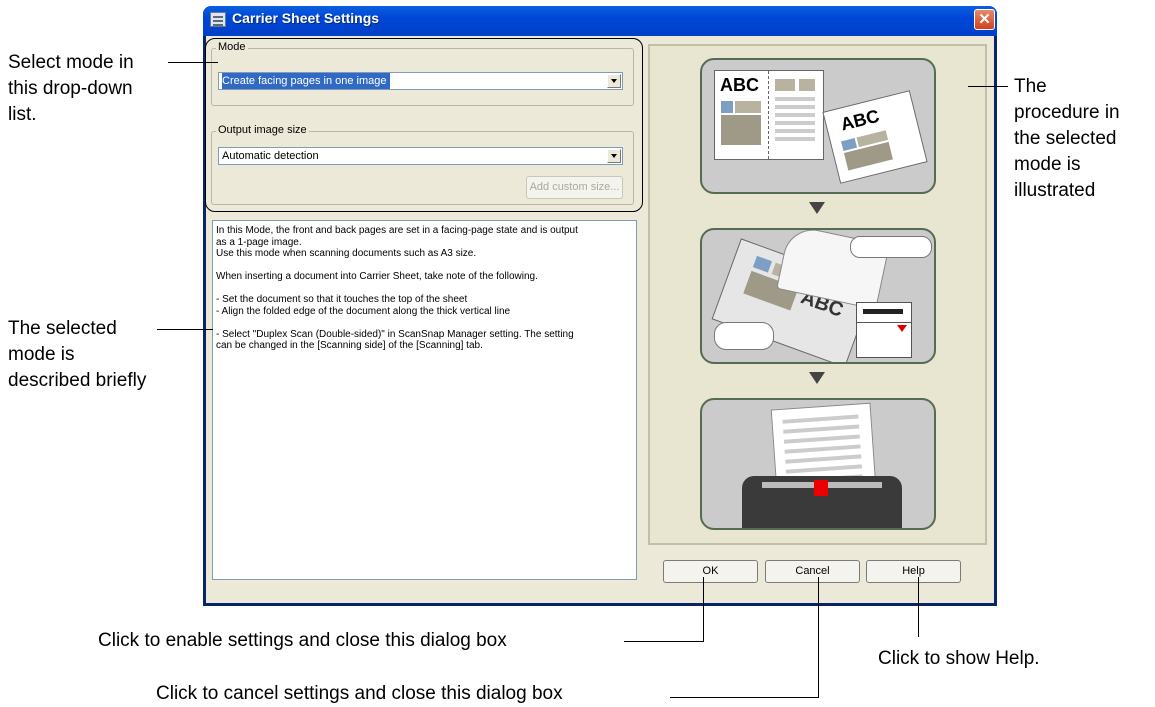 This screenshot has width=1155, height=707. I want to click on dialog-title: Carrier Sheet Settings, so click(306, 18).